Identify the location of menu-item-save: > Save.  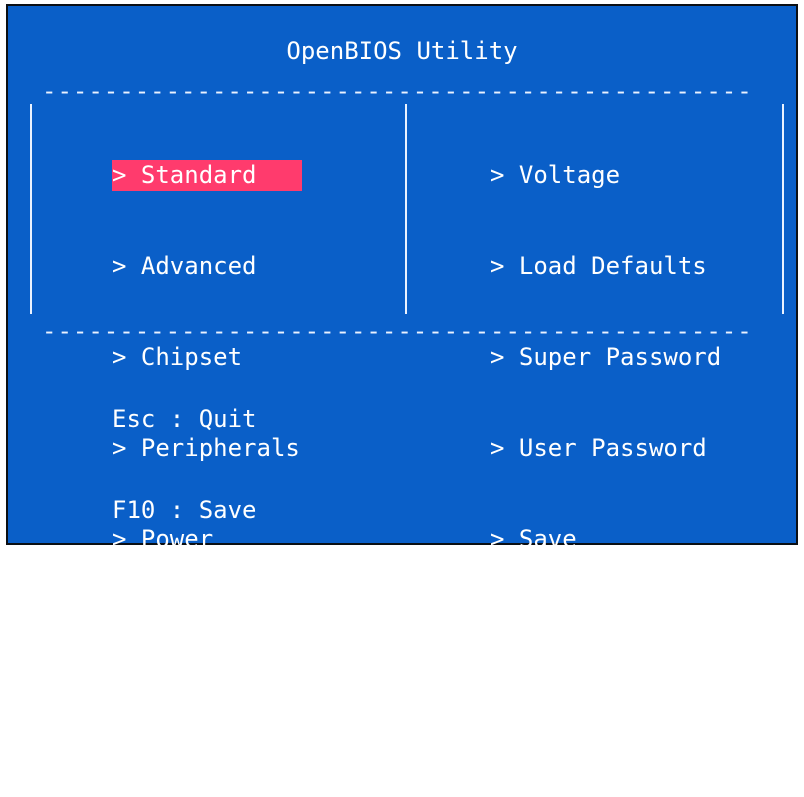
(605, 539).